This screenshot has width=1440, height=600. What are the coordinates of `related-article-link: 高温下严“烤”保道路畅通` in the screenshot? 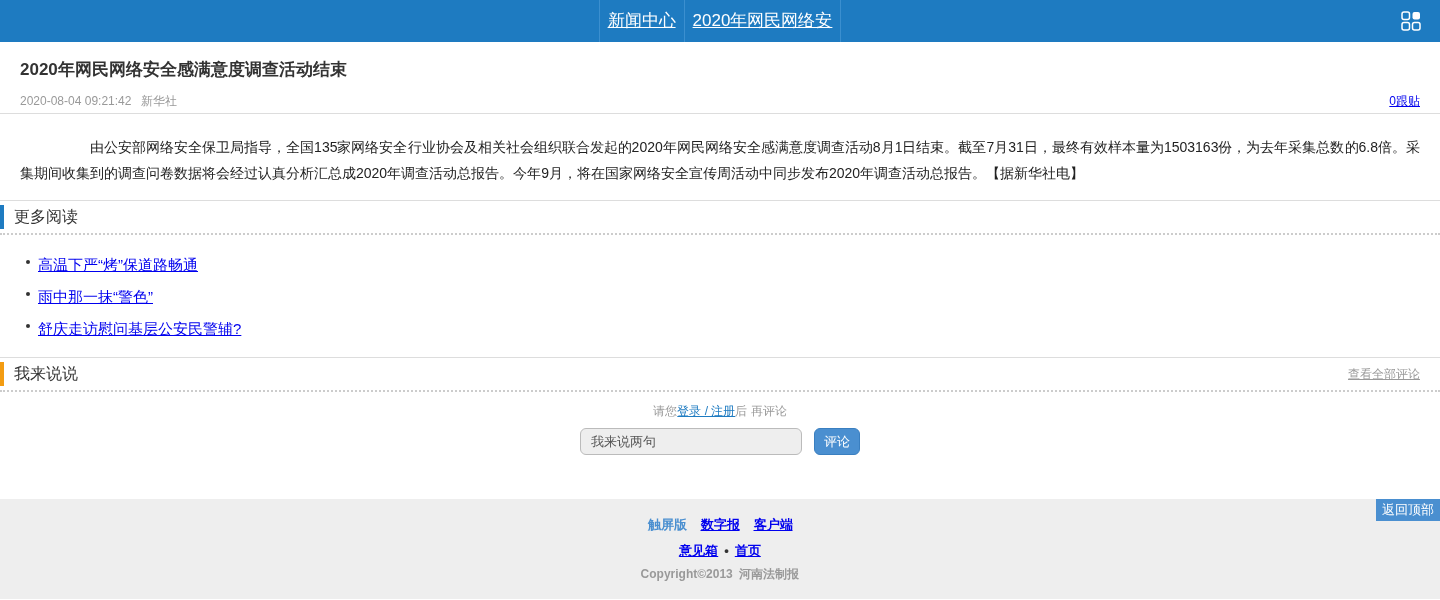 It's located at (118, 265).